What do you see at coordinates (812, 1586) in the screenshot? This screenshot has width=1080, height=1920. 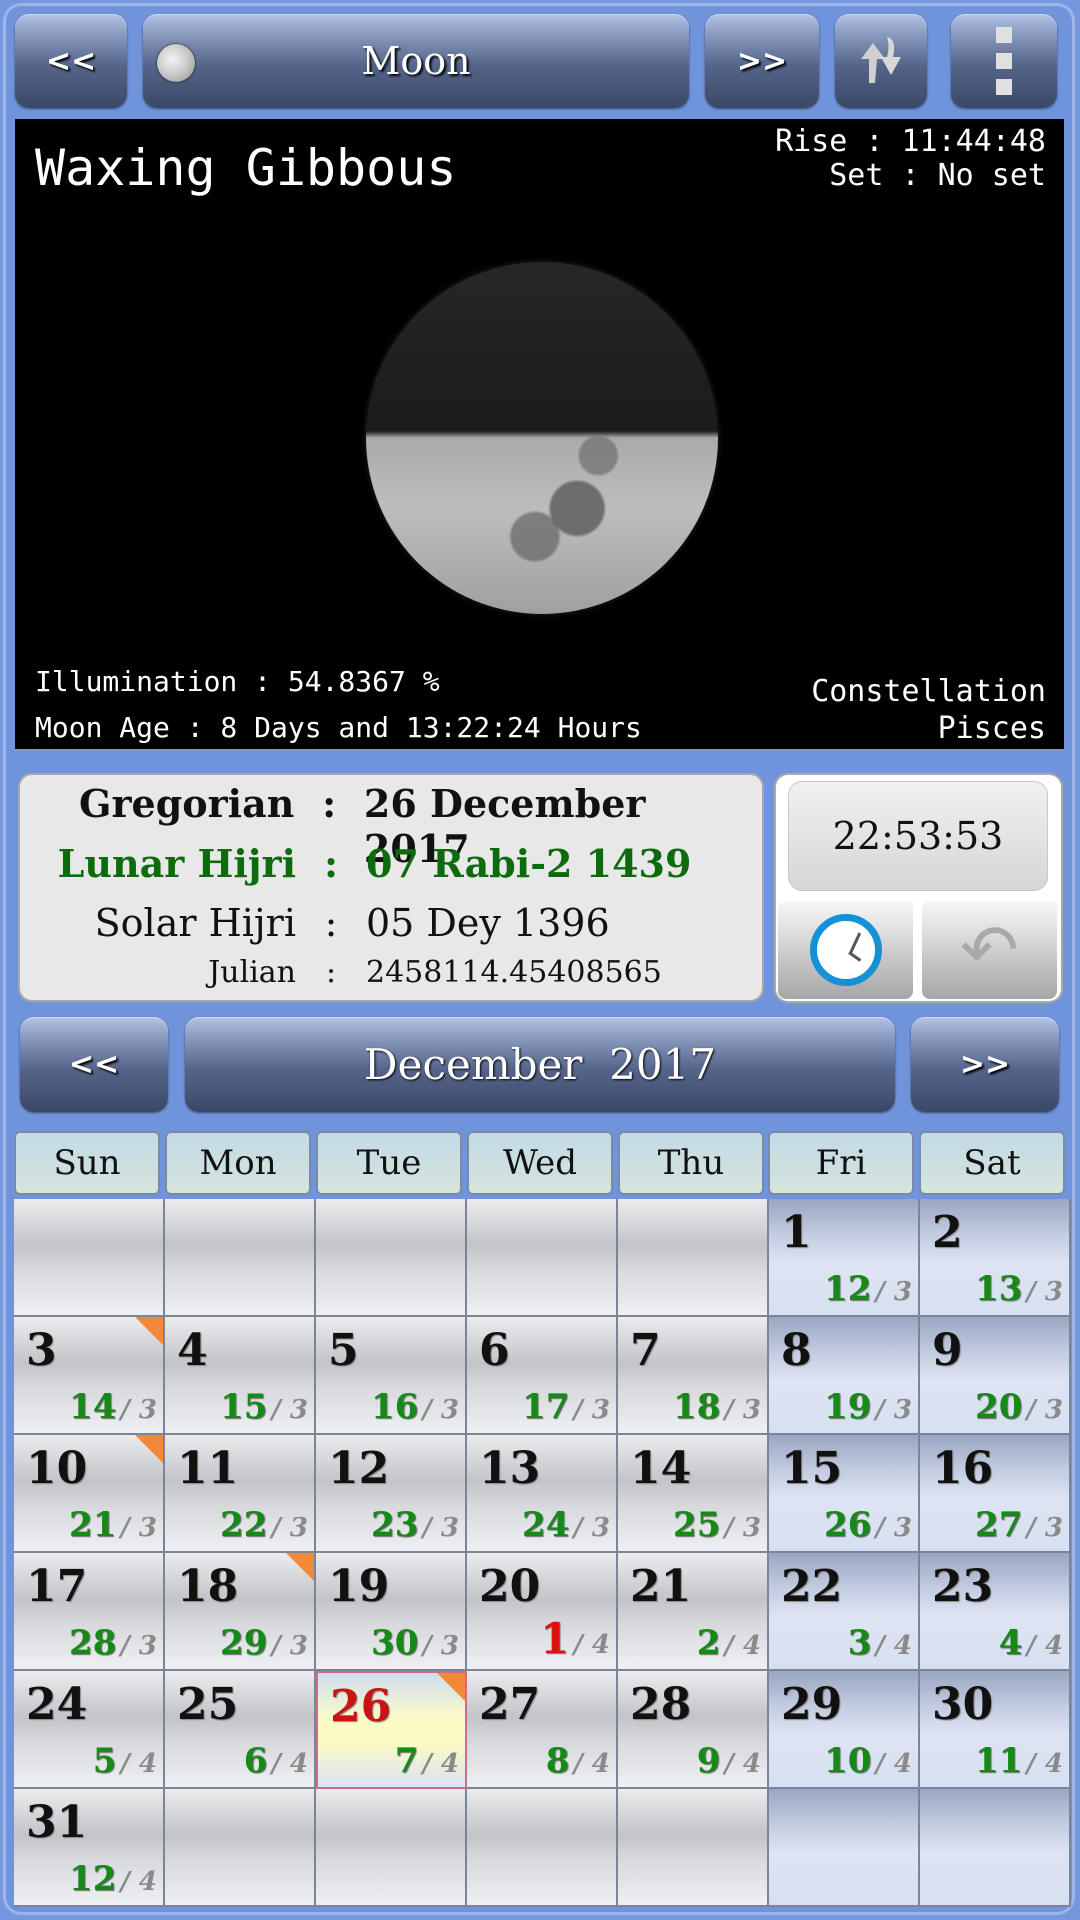 I see `gregorian-day: 22` at bounding box center [812, 1586].